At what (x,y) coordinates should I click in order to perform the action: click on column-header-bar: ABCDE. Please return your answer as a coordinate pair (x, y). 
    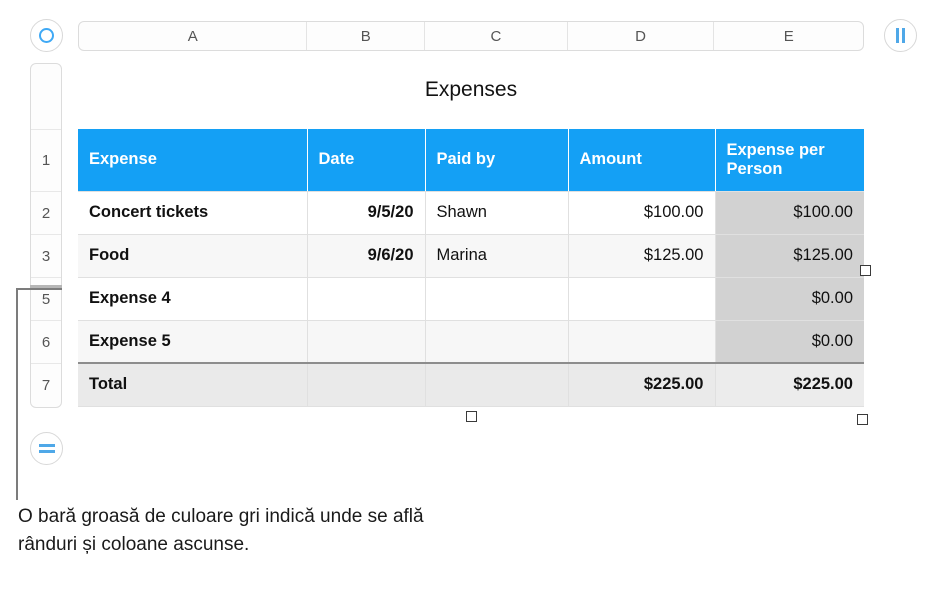
    Looking at the image, I should click on (471, 36).